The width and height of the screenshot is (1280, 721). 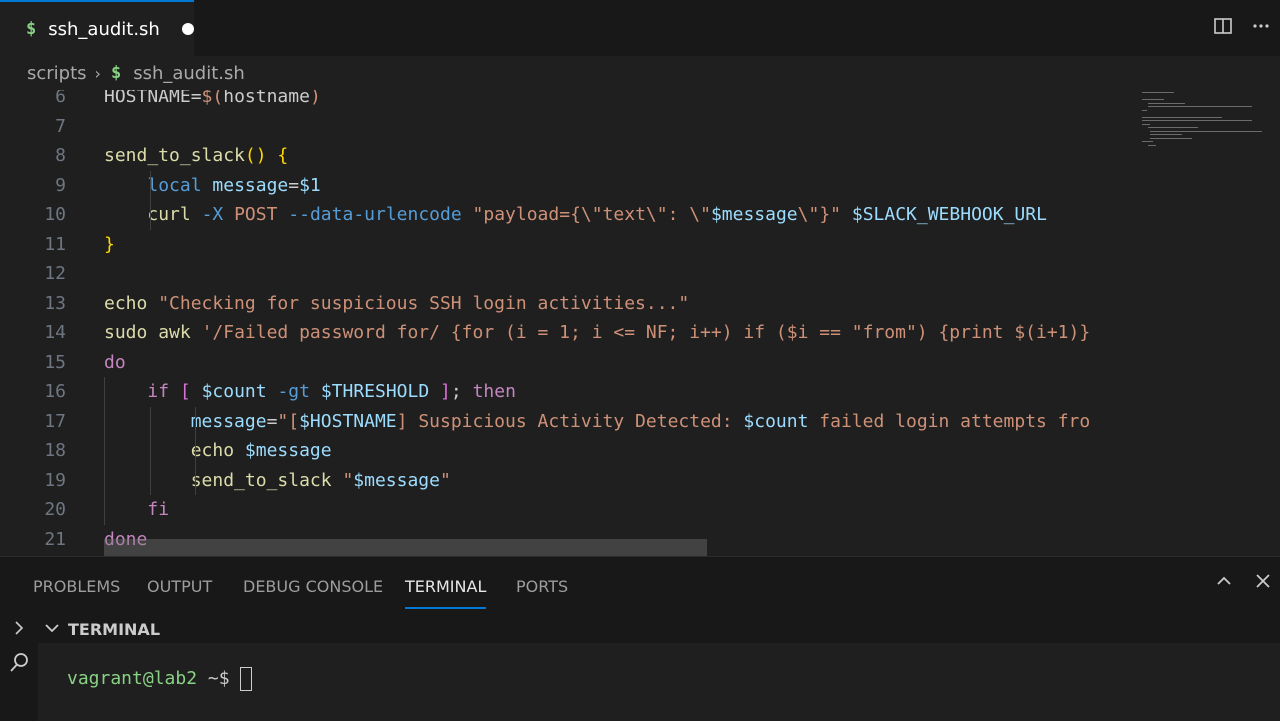 What do you see at coordinates (104, 29) in the screenshot?
I see `tab-filename: ssh_audit.sh` at bounding box center [104, 29].